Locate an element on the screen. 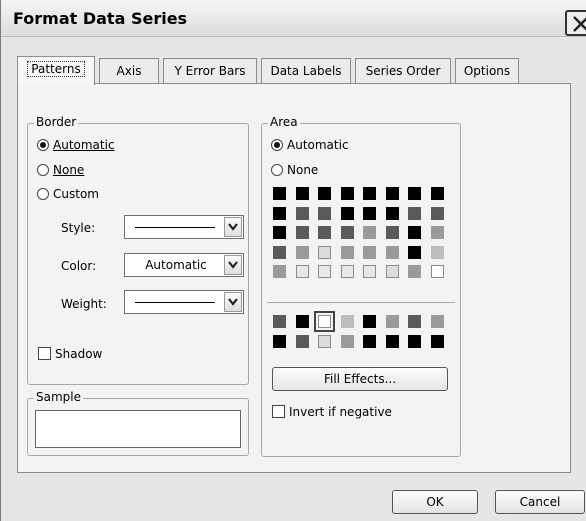 Image resolution: width=586 pixels, height=521 pixels. tab-data-labels: Data Labels is located at coordinates (306, 70).